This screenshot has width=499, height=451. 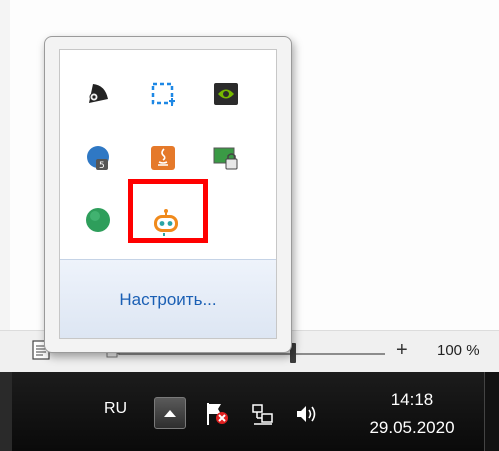 What do you see at coordinates (163, 94) in the screenshot?
I see `screenshot-selection-icon` at bounding box center [163, 94].